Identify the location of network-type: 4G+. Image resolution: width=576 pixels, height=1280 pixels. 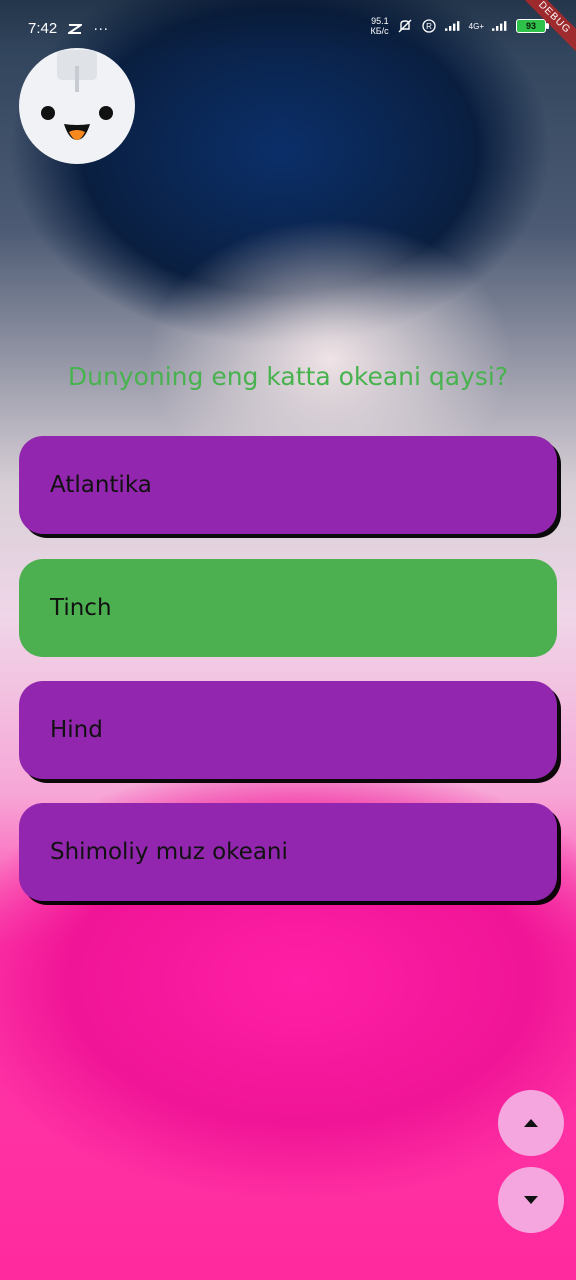
(476, 26).